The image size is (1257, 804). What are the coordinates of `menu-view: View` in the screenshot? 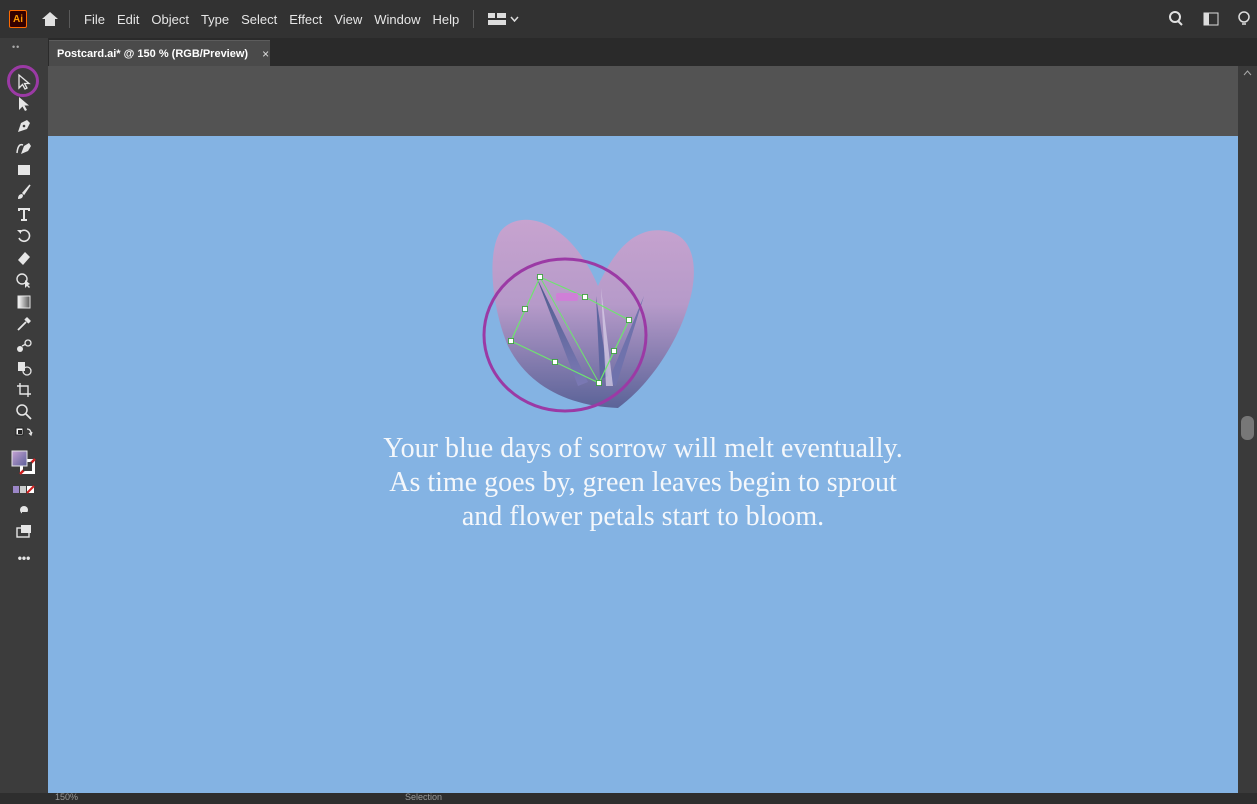 It's located at (348, 19).